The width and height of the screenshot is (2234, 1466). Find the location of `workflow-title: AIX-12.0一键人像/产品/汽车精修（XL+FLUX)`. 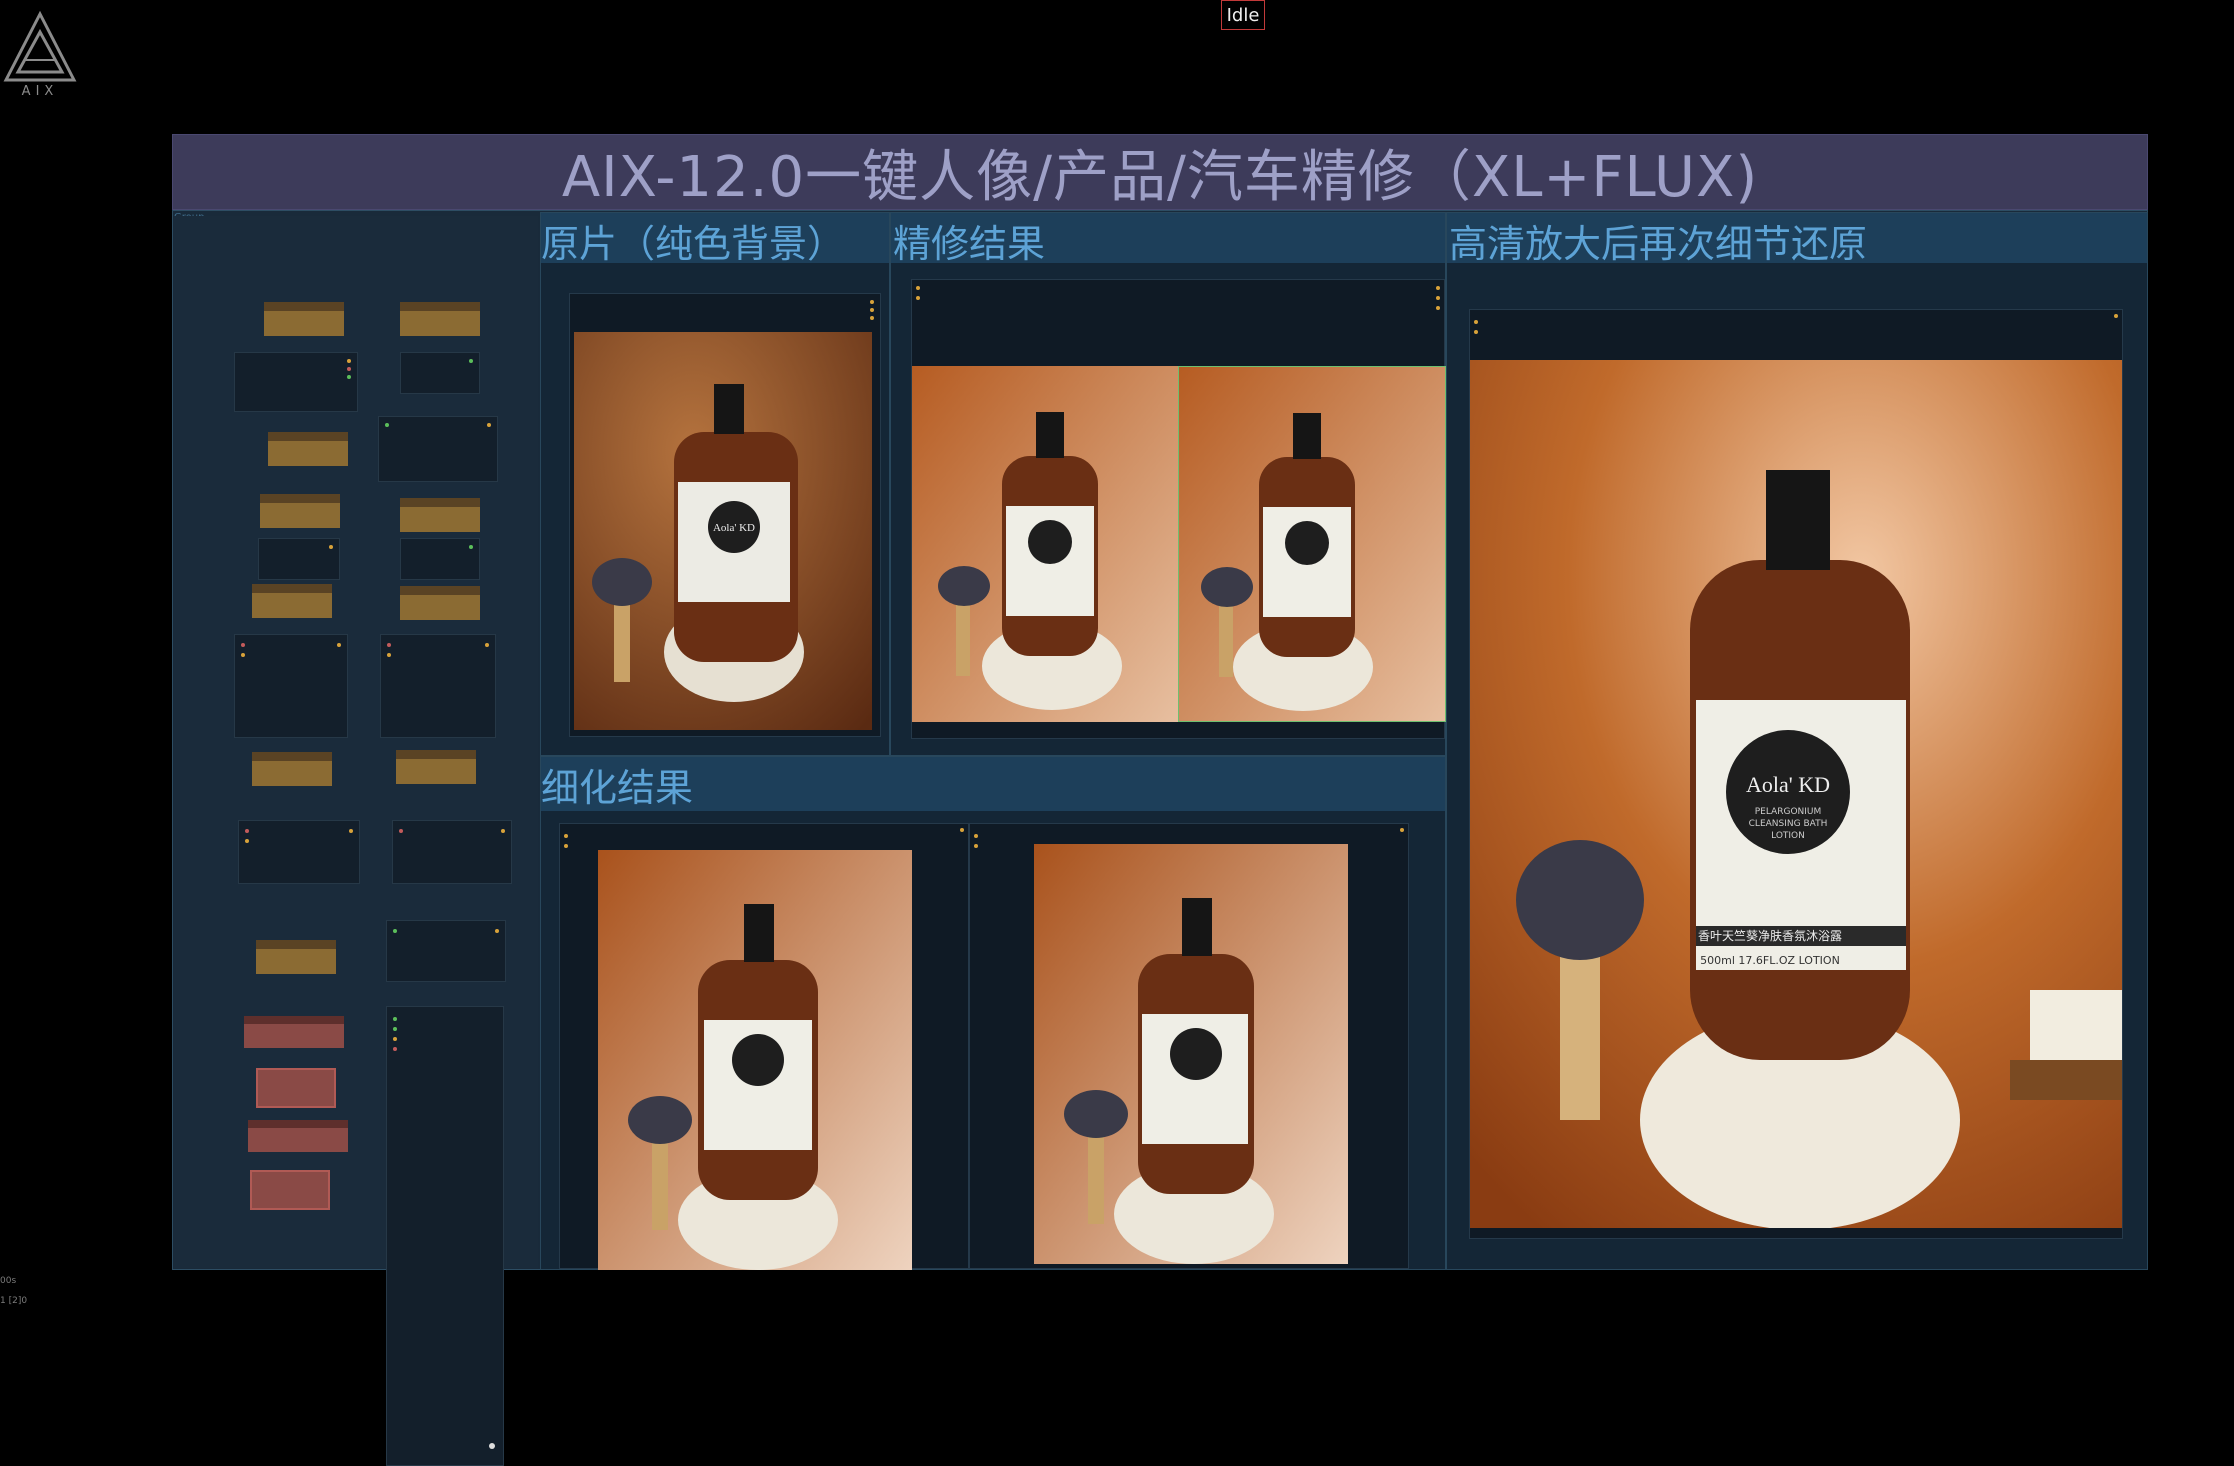

workflow-title: AIX-12.0一键人像/产品/汽车精修（XL+FLUX) is located at coordinates (1160, 177).